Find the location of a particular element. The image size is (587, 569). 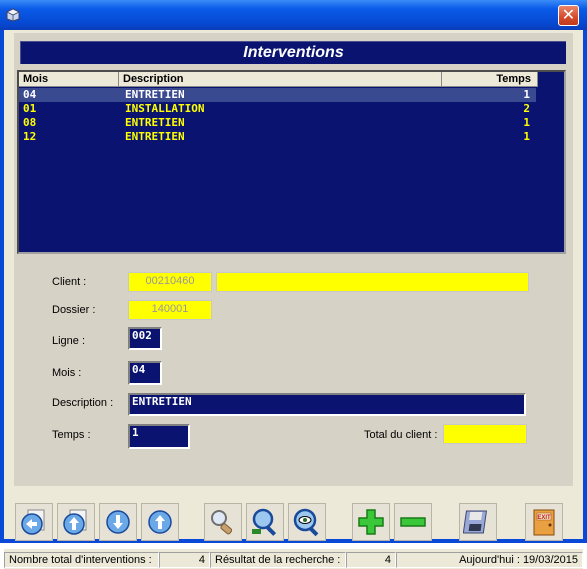

zoom-search-icon is located at coordinates (264, 522).